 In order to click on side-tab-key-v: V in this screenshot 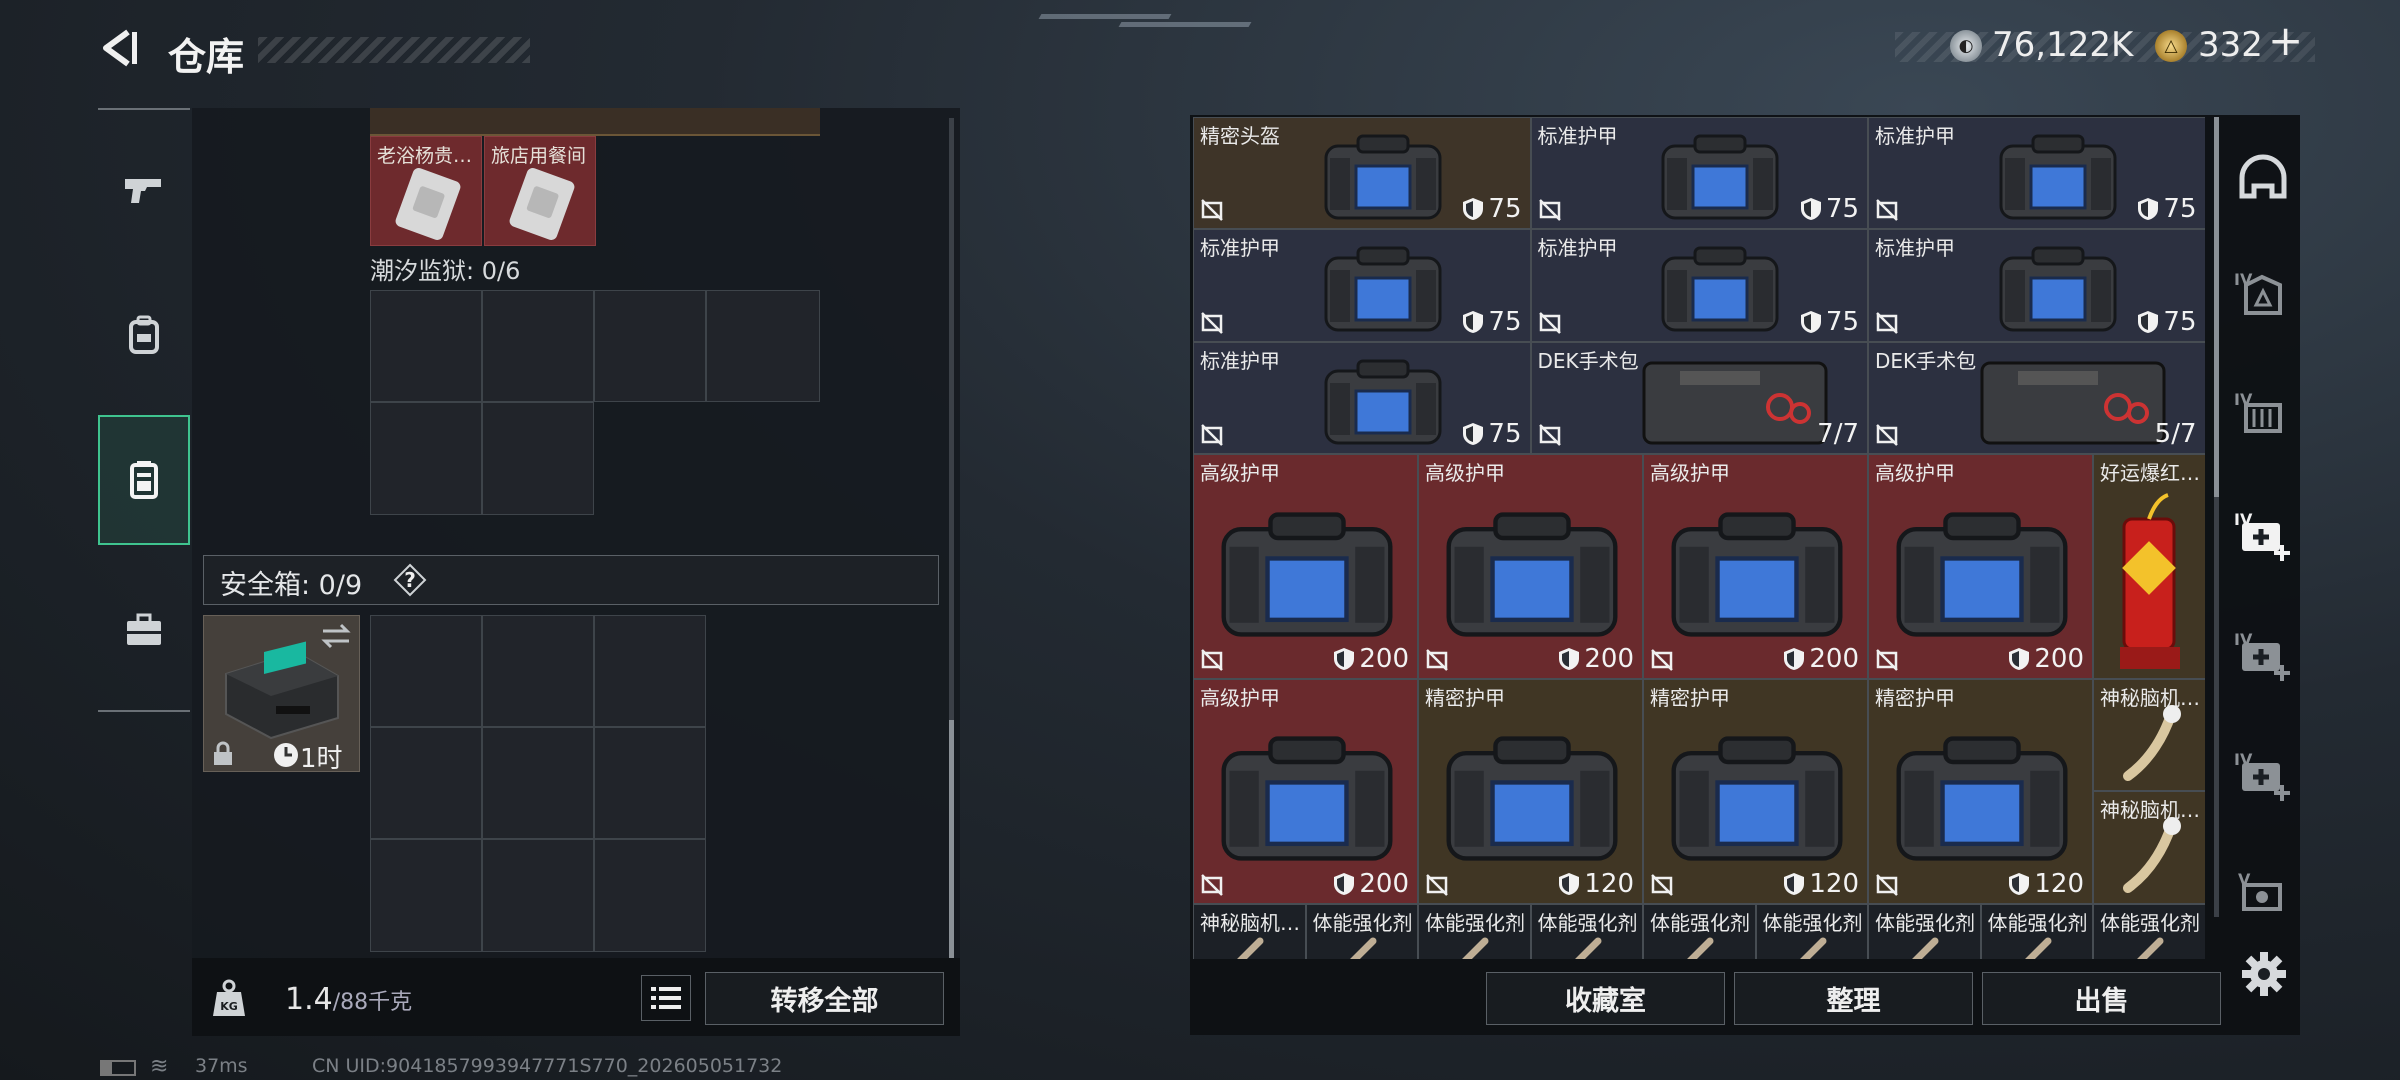, I will do `click(2263, 896)`.